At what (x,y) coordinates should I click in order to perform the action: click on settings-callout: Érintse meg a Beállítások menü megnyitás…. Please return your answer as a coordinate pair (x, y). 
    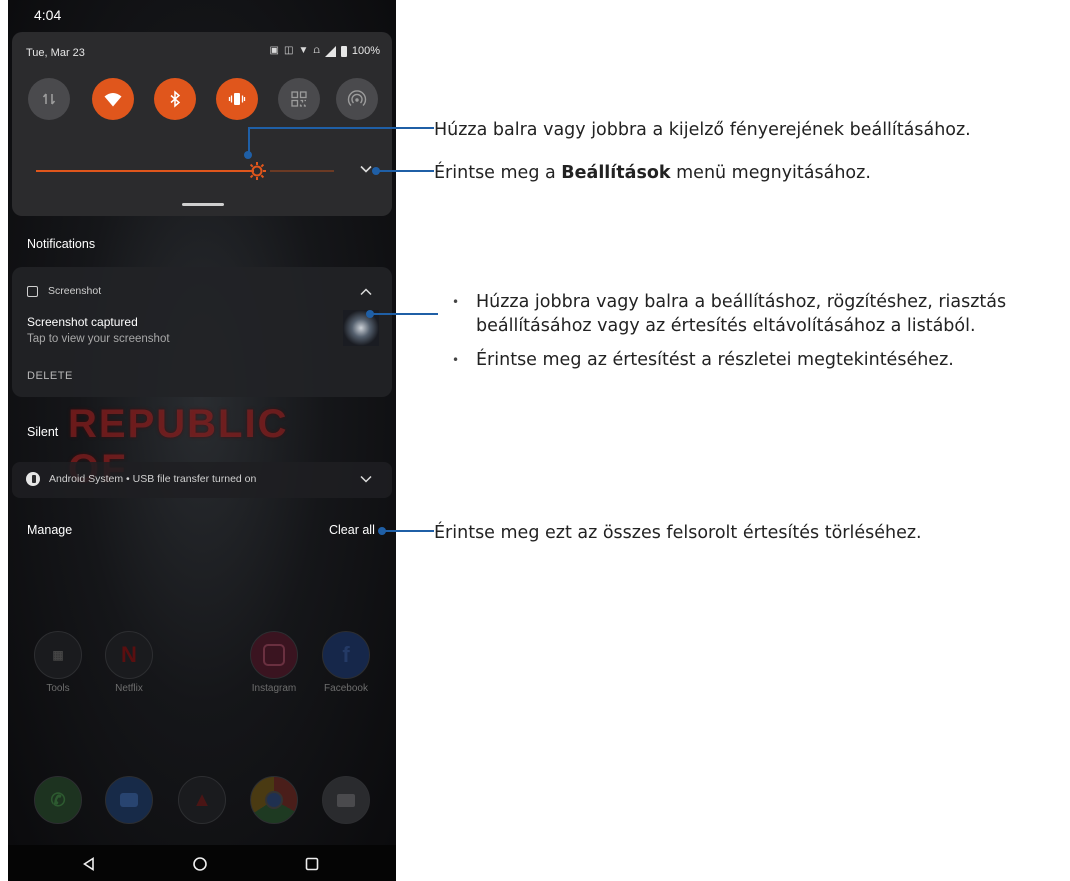
    Looking at the image, I should click on (652, 173).